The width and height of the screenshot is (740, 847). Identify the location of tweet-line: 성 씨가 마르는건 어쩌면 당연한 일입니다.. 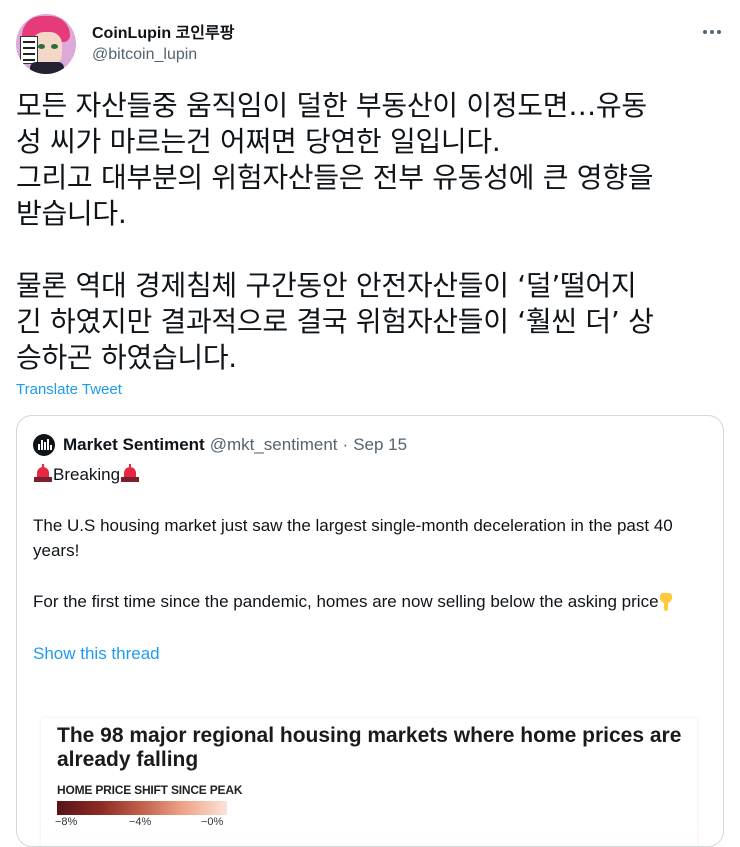
(258, 141).